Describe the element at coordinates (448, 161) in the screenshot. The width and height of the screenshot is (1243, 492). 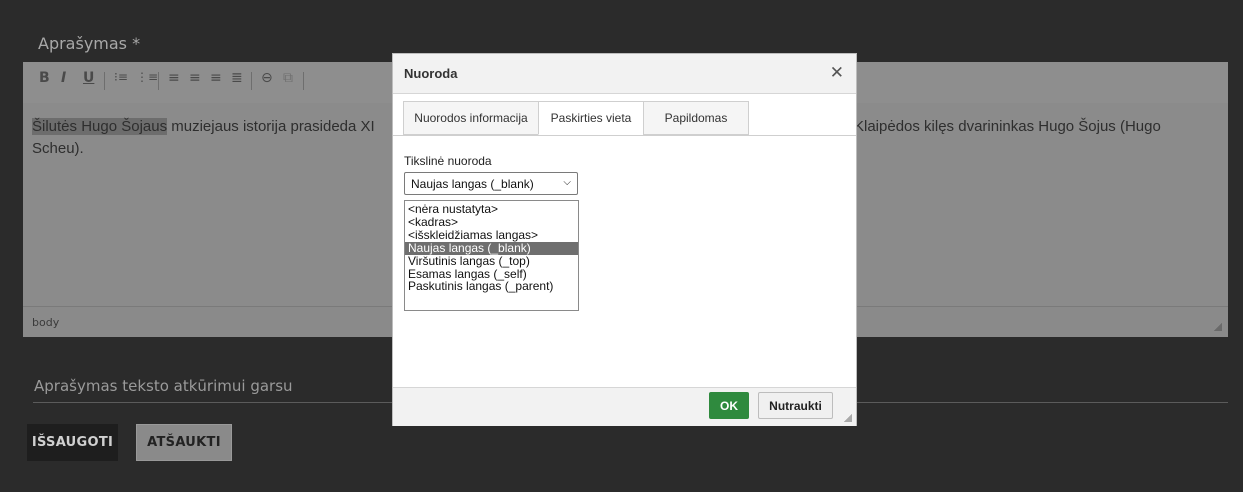
I see `target-label: Tikslinė nuoroda` at that location.